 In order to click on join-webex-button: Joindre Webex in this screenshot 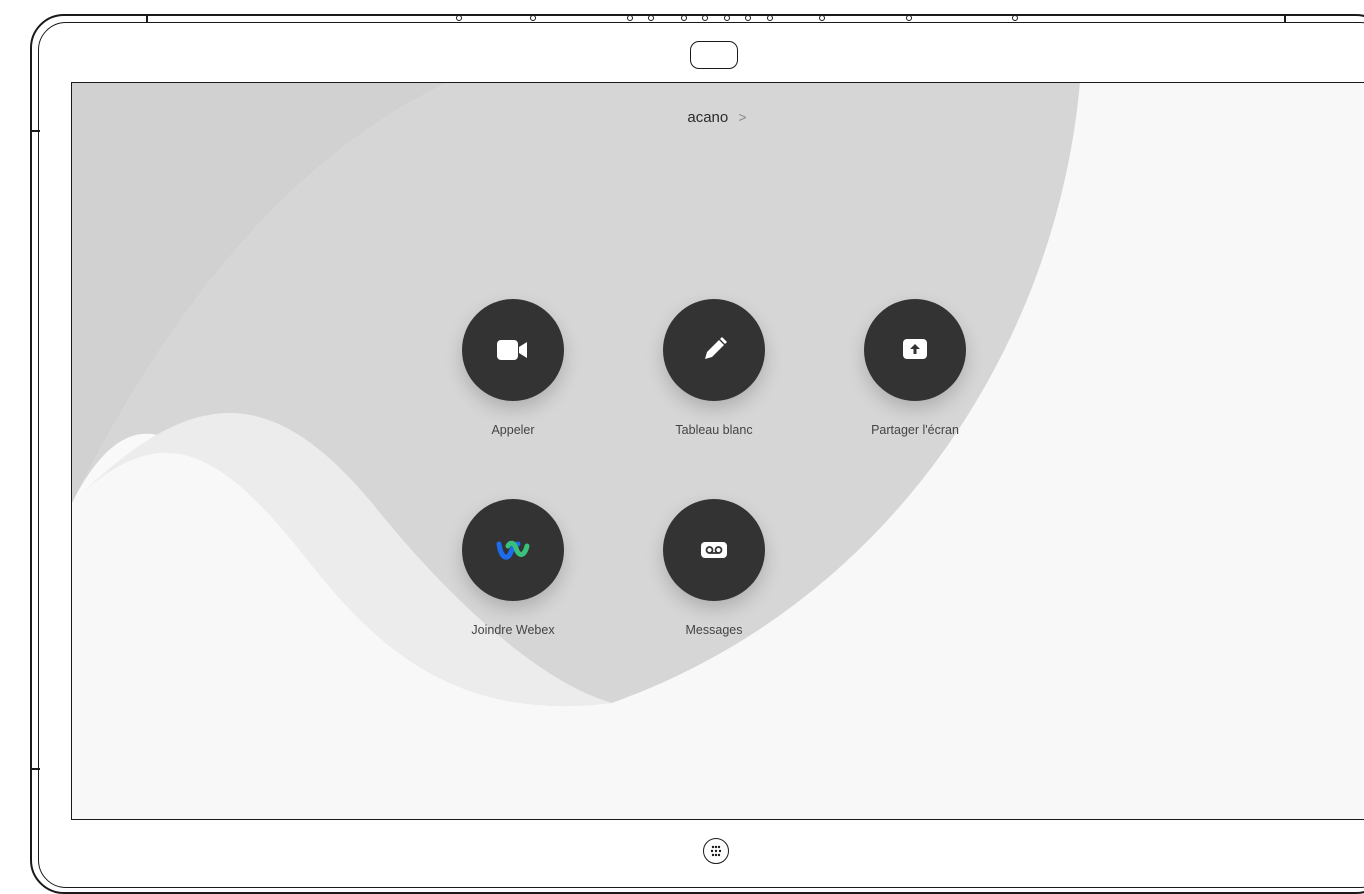, I will do `click(513, 568)`.